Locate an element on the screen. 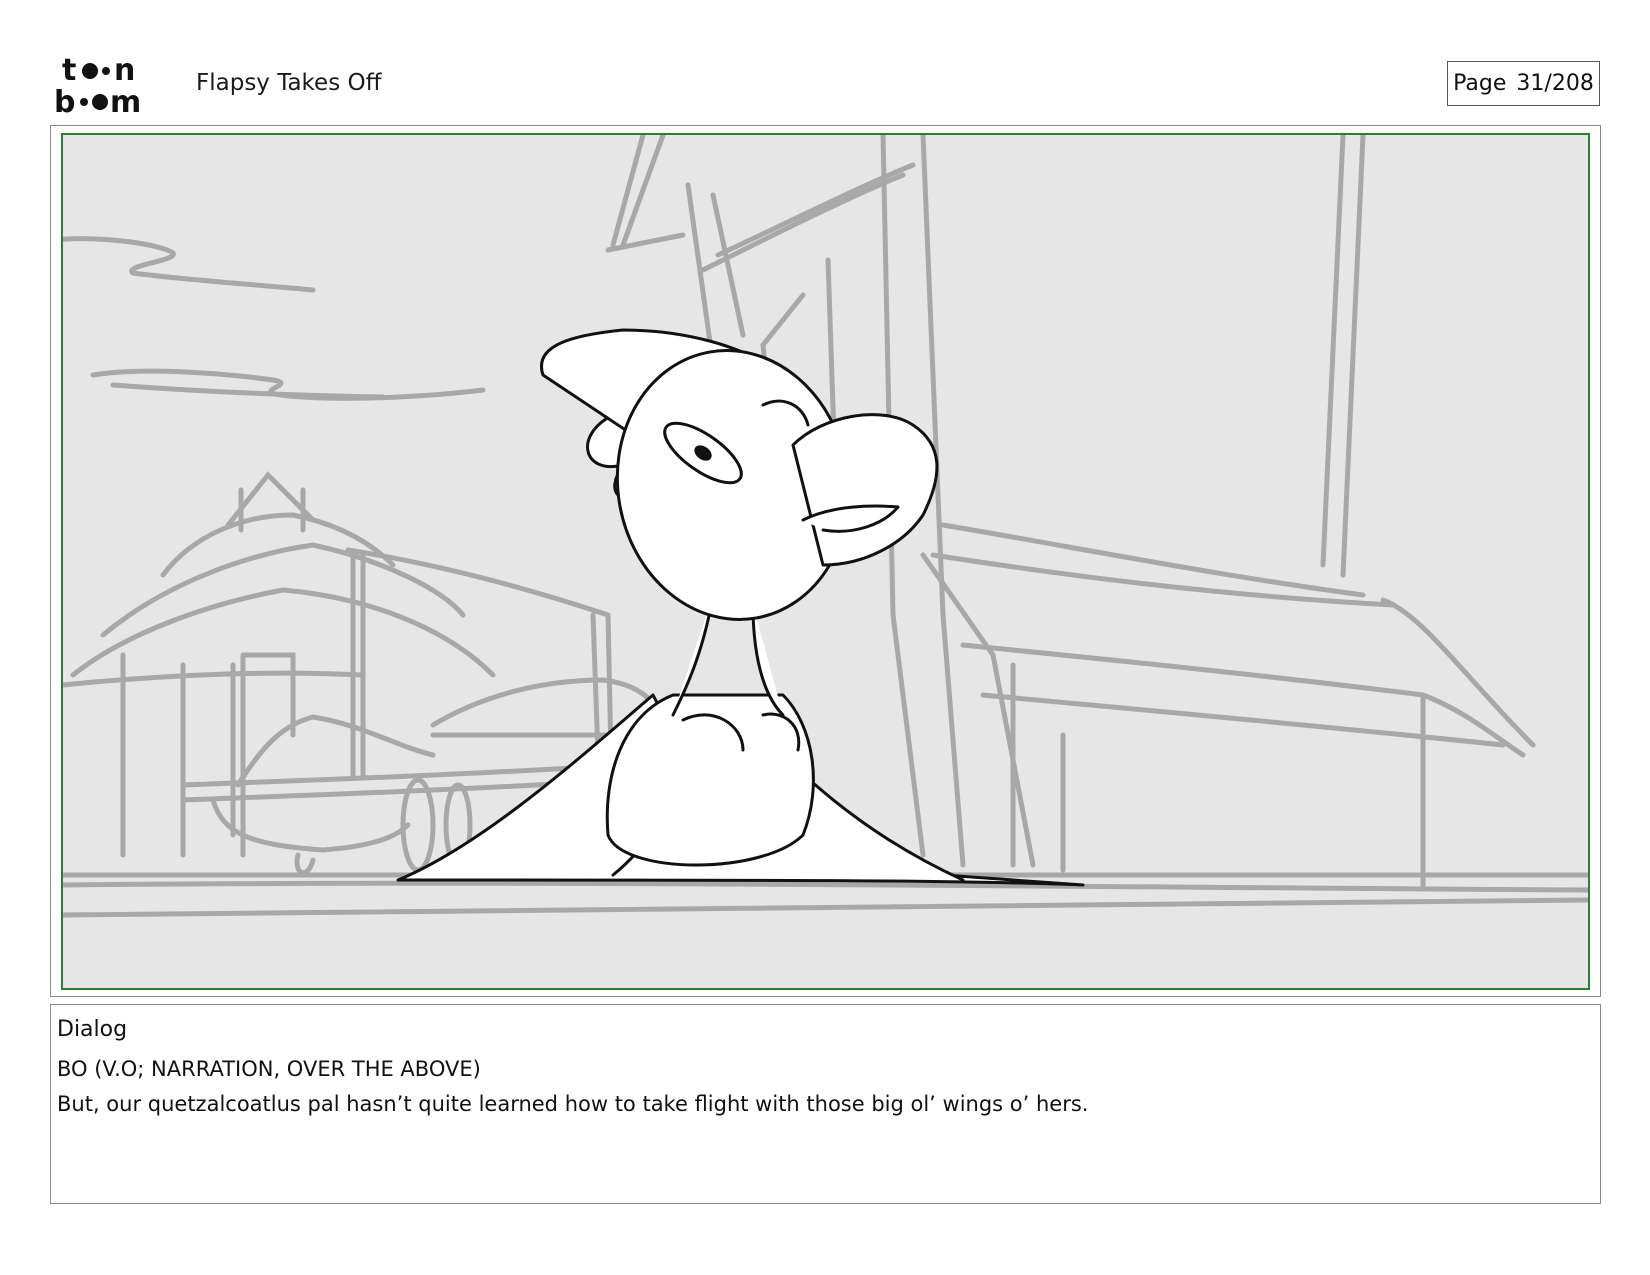  page-indicator: Page 31/208 is located at coordinates (1523, 83).